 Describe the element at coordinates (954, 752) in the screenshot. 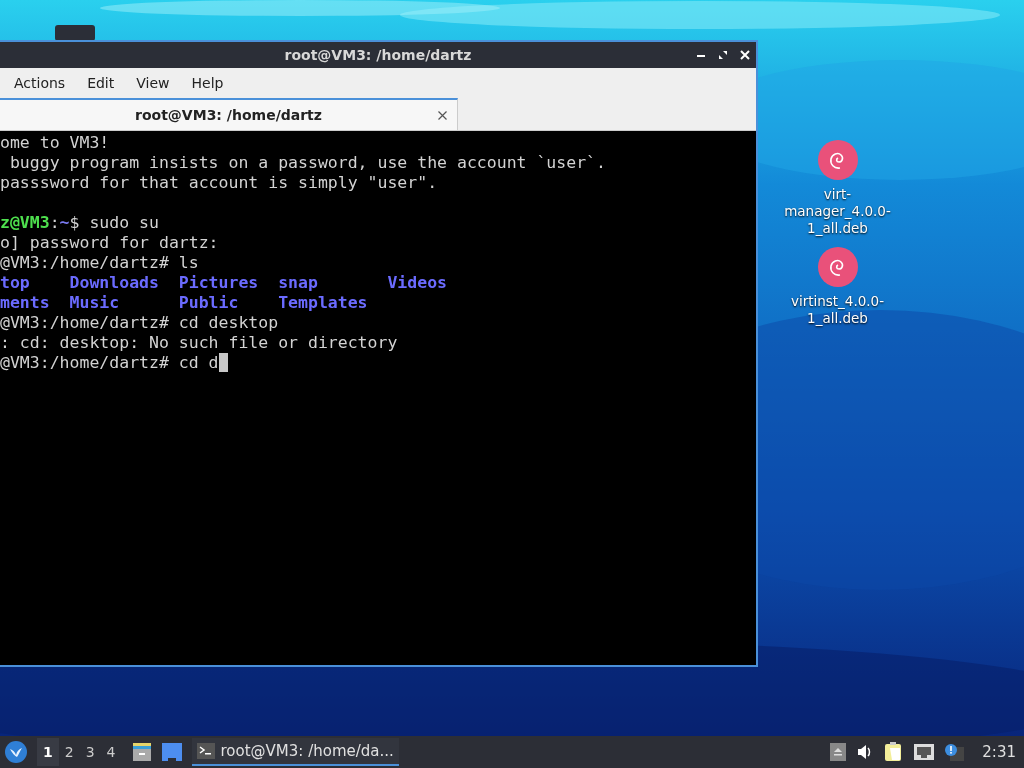

I see `notification-icon` at that location.